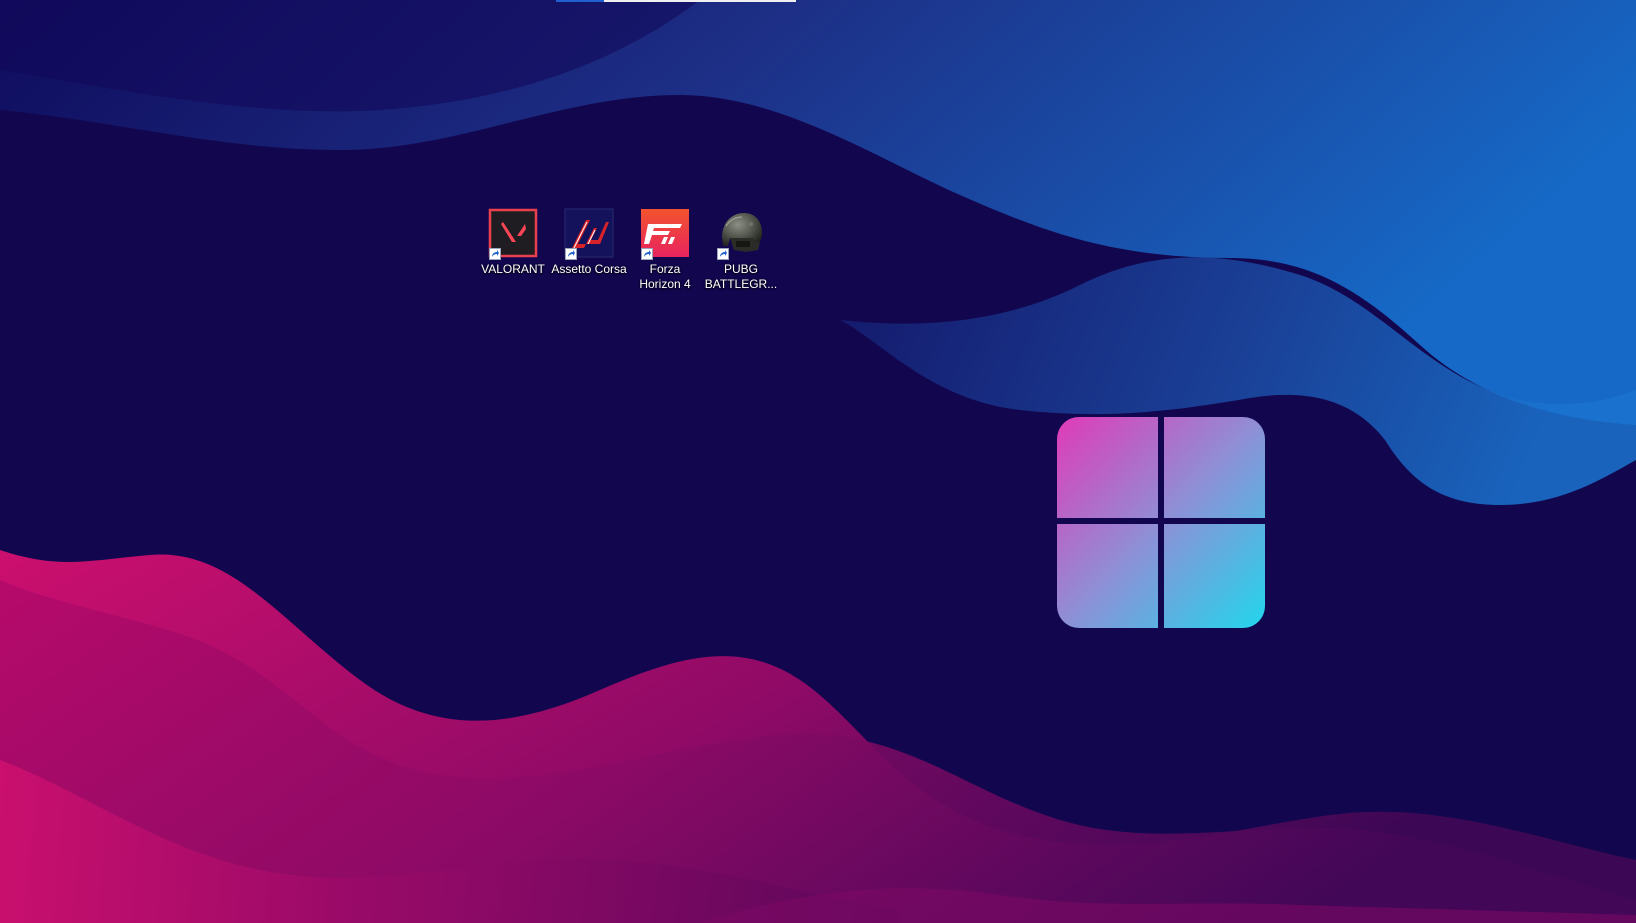 This screenshot has height=923, width=1636. What do you see at coordinates (676, 1) in the screenshot?
I see `progress-strip` at bounding box center [676, 1].